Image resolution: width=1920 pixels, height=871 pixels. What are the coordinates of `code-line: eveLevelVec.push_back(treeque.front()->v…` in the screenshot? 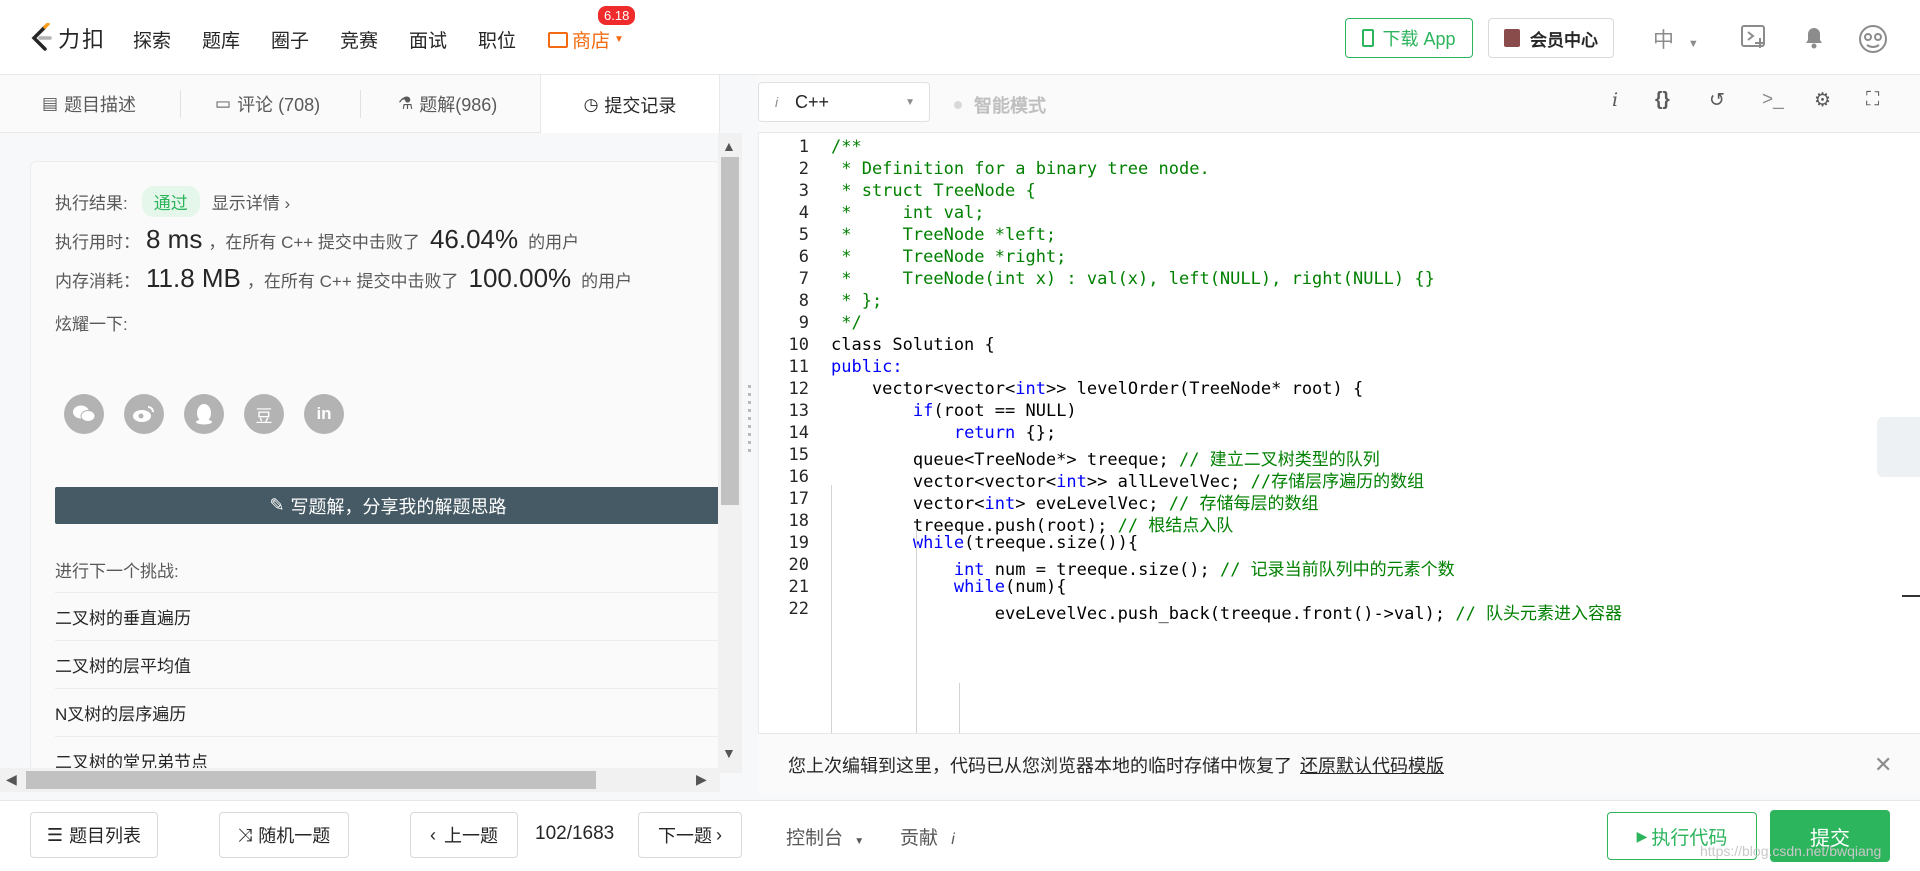 It's located at (1226, 611).